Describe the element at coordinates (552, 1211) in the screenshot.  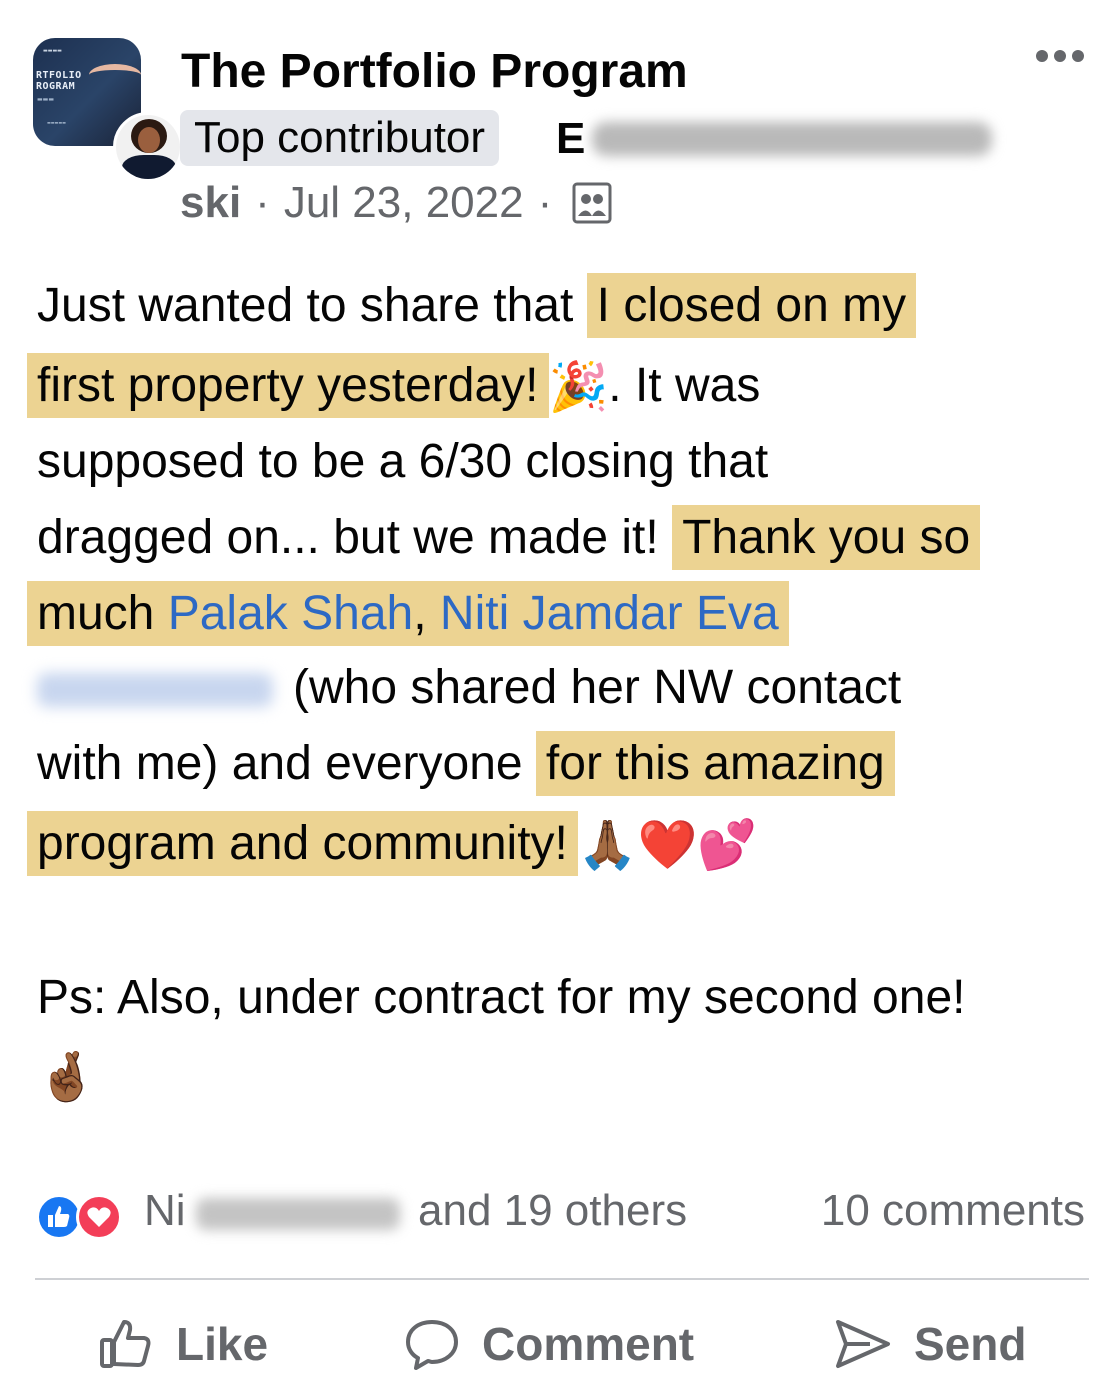
I see `reactions-count: and 19 others` at that location.